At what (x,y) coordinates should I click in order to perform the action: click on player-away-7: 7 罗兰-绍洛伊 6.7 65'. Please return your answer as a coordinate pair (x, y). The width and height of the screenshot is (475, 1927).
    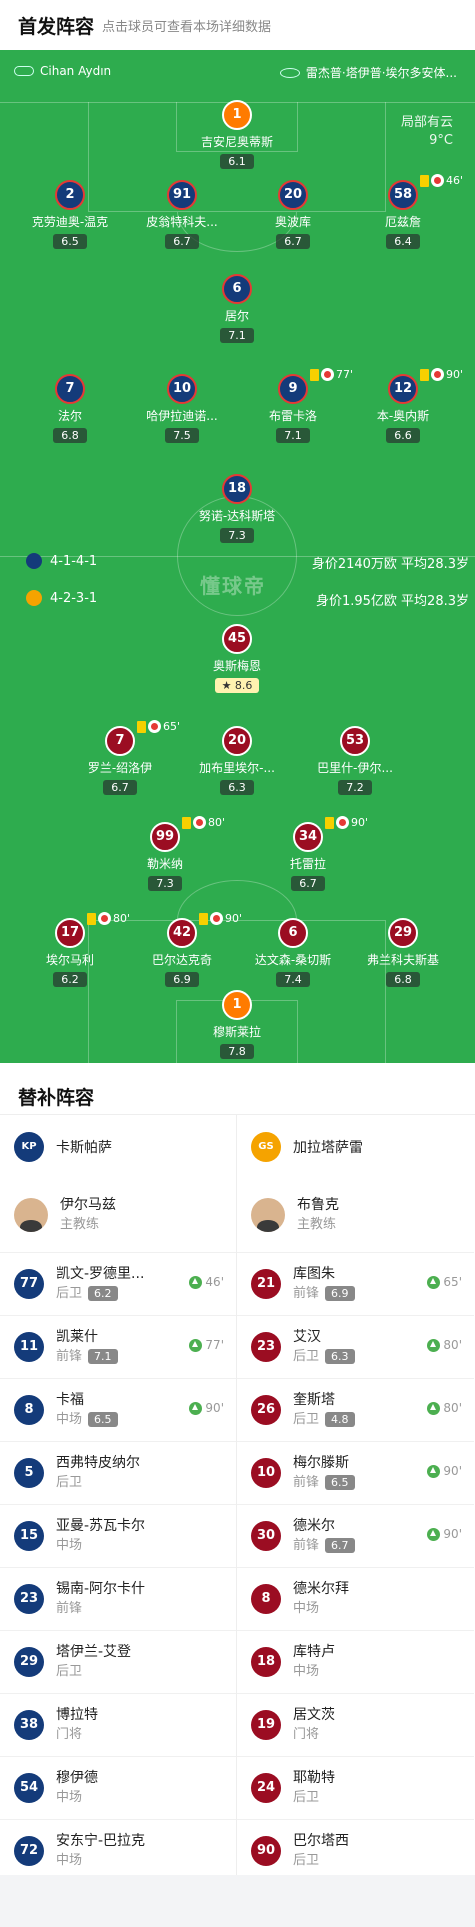
    Looking at the image, I should click on (122, 757).